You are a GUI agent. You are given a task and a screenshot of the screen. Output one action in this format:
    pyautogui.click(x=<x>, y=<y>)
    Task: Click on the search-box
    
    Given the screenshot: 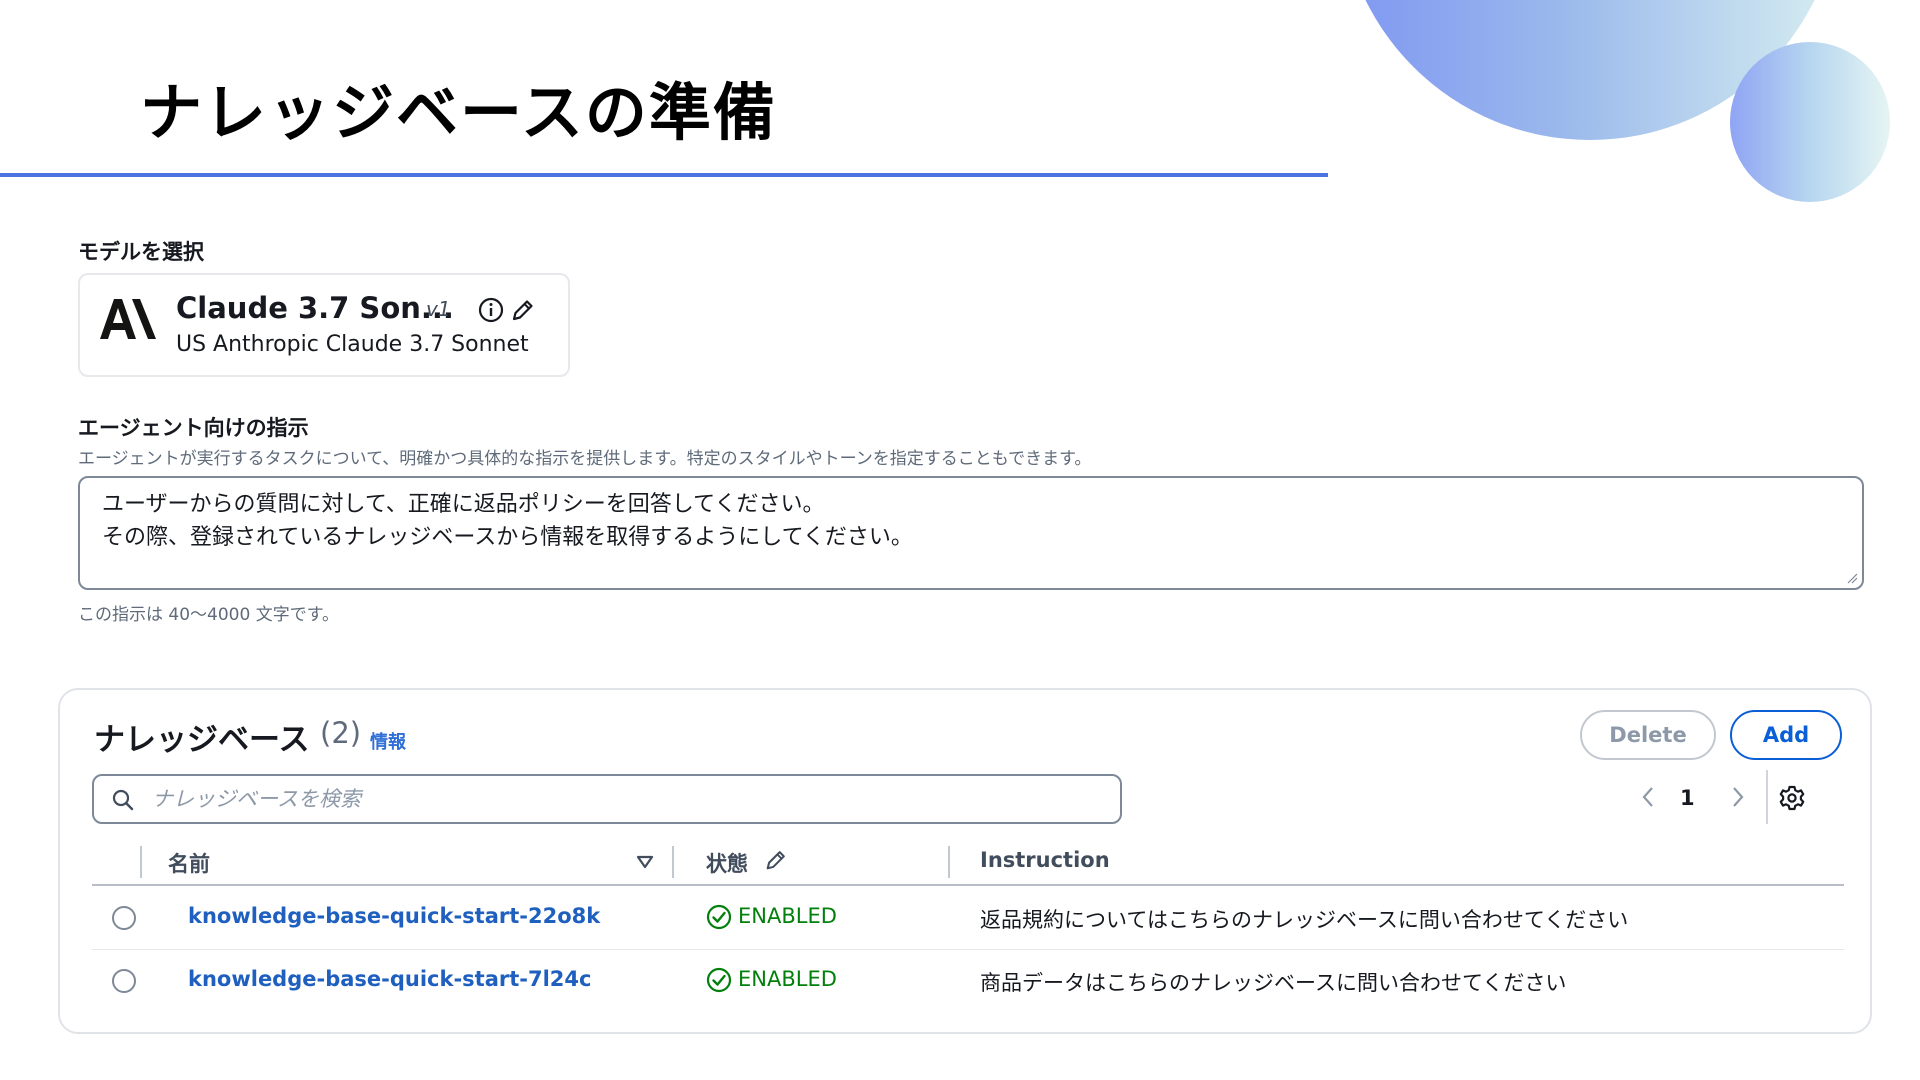 What is the action you would take?
    pyautogui.click(x=607, y=799)
    